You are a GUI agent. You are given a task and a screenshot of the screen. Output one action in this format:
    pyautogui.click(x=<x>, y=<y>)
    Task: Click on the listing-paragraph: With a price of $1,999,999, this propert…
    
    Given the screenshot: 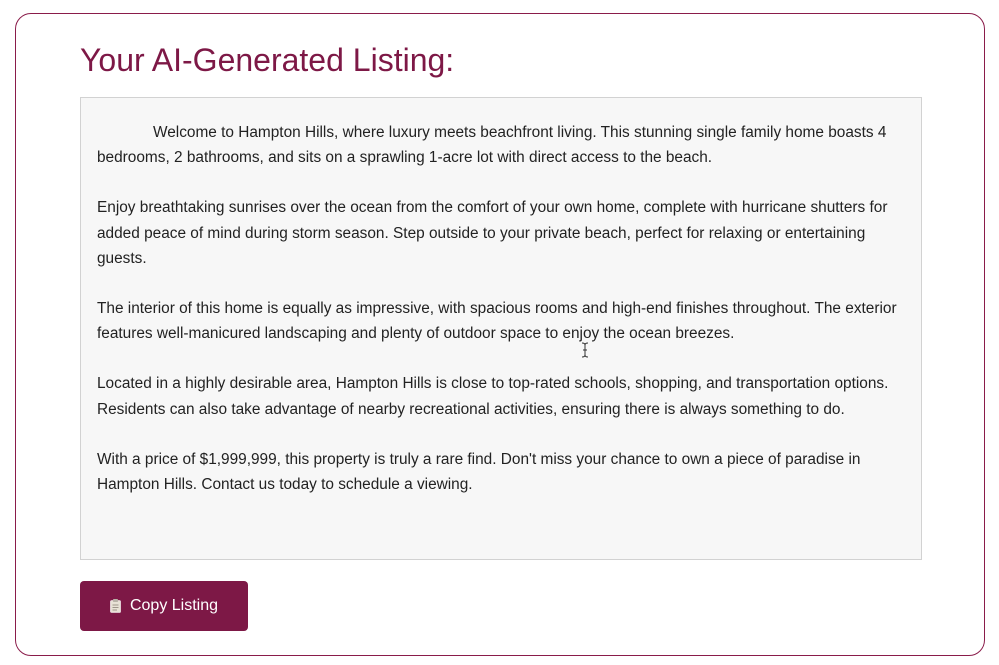 What is the action you would take?
    pyautogui.click(x=479, y=472)
    